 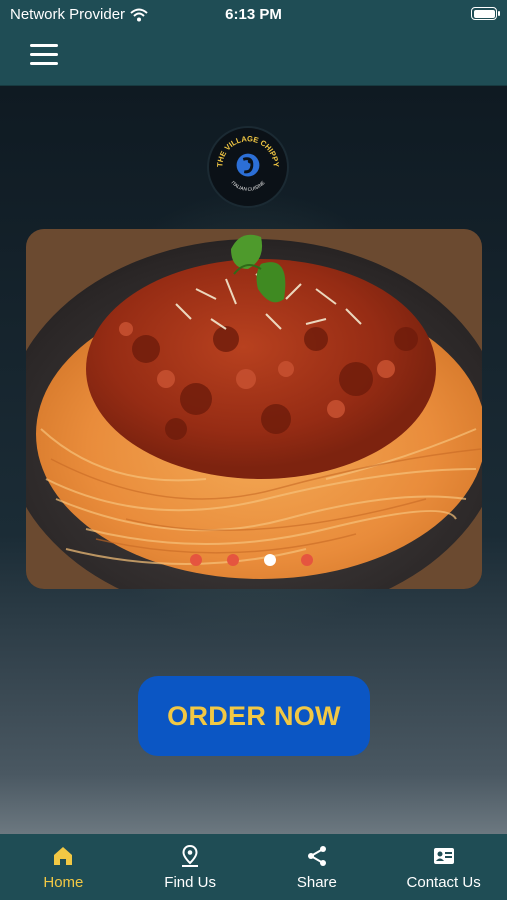 What do you see at coordinates (316, 882) in the screenshot?
I see `tab-label: Share` at bounding box center [316, 882].